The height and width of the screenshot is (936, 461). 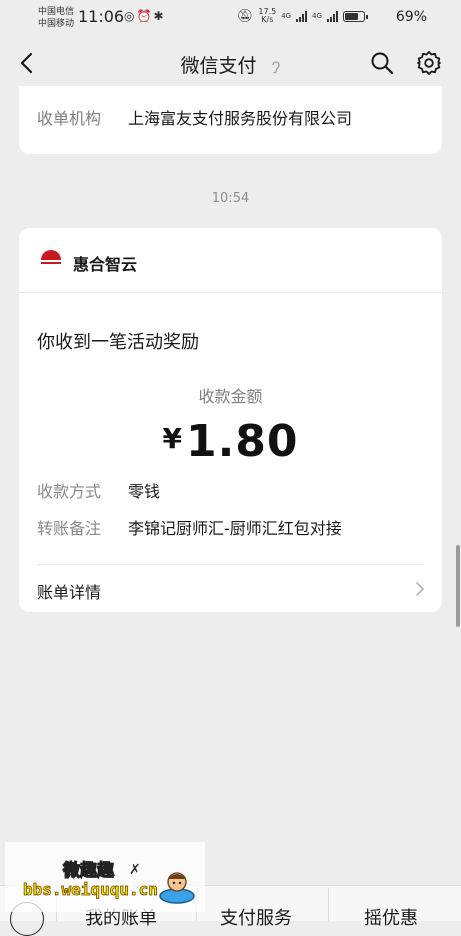 I want to click on net-type-1: 4G, so click(x=286, y=16).